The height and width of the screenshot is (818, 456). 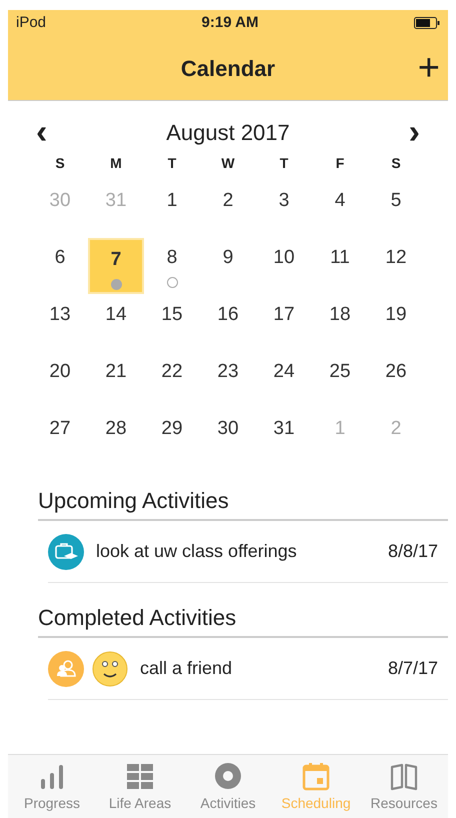 What do you see at coordinates (172, 437) in the screenshot?
I see `day-cell: 29` at bounding box center [172, 437].